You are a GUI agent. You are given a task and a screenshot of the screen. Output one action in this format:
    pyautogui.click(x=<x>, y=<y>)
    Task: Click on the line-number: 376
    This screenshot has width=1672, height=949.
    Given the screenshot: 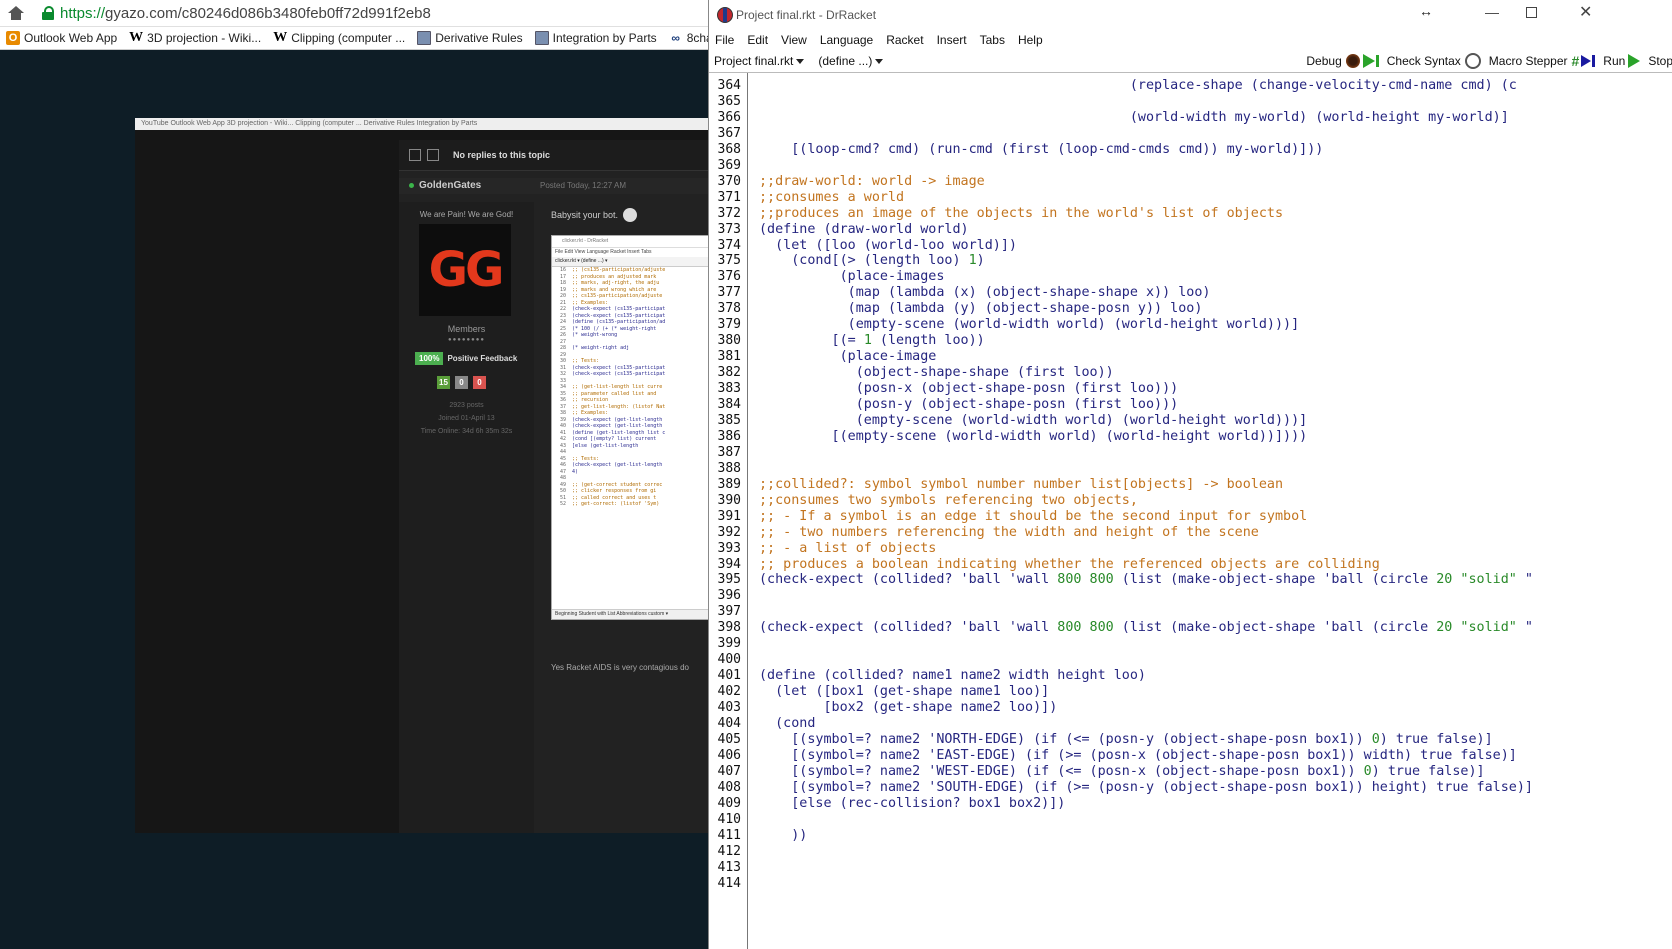 What is the action you would take?
    pyautogui.click(x=729, y=277)
    